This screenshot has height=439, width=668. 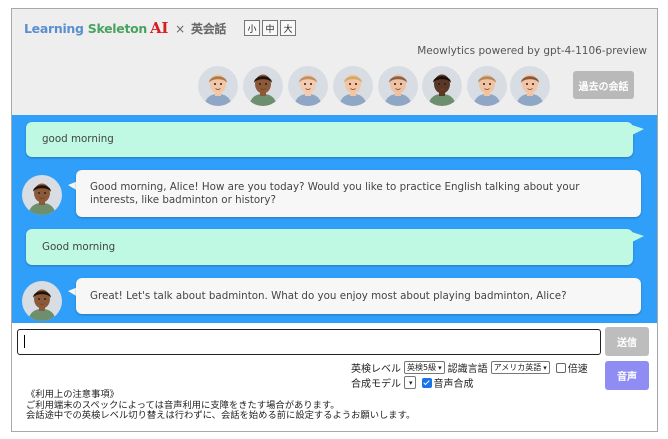 I want to click on user-message: Good morning, so click(x=329, y=247).